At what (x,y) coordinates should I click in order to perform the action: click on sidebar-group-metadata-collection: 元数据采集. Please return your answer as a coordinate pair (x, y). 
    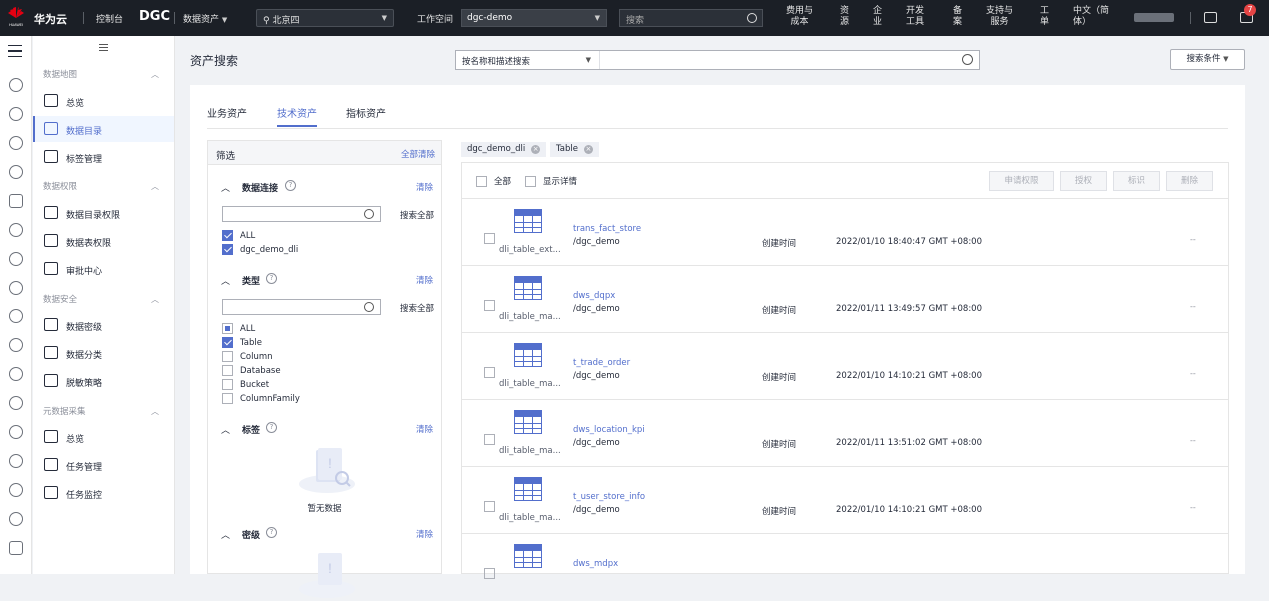
    Looking at the image, I should click on (64, 411).